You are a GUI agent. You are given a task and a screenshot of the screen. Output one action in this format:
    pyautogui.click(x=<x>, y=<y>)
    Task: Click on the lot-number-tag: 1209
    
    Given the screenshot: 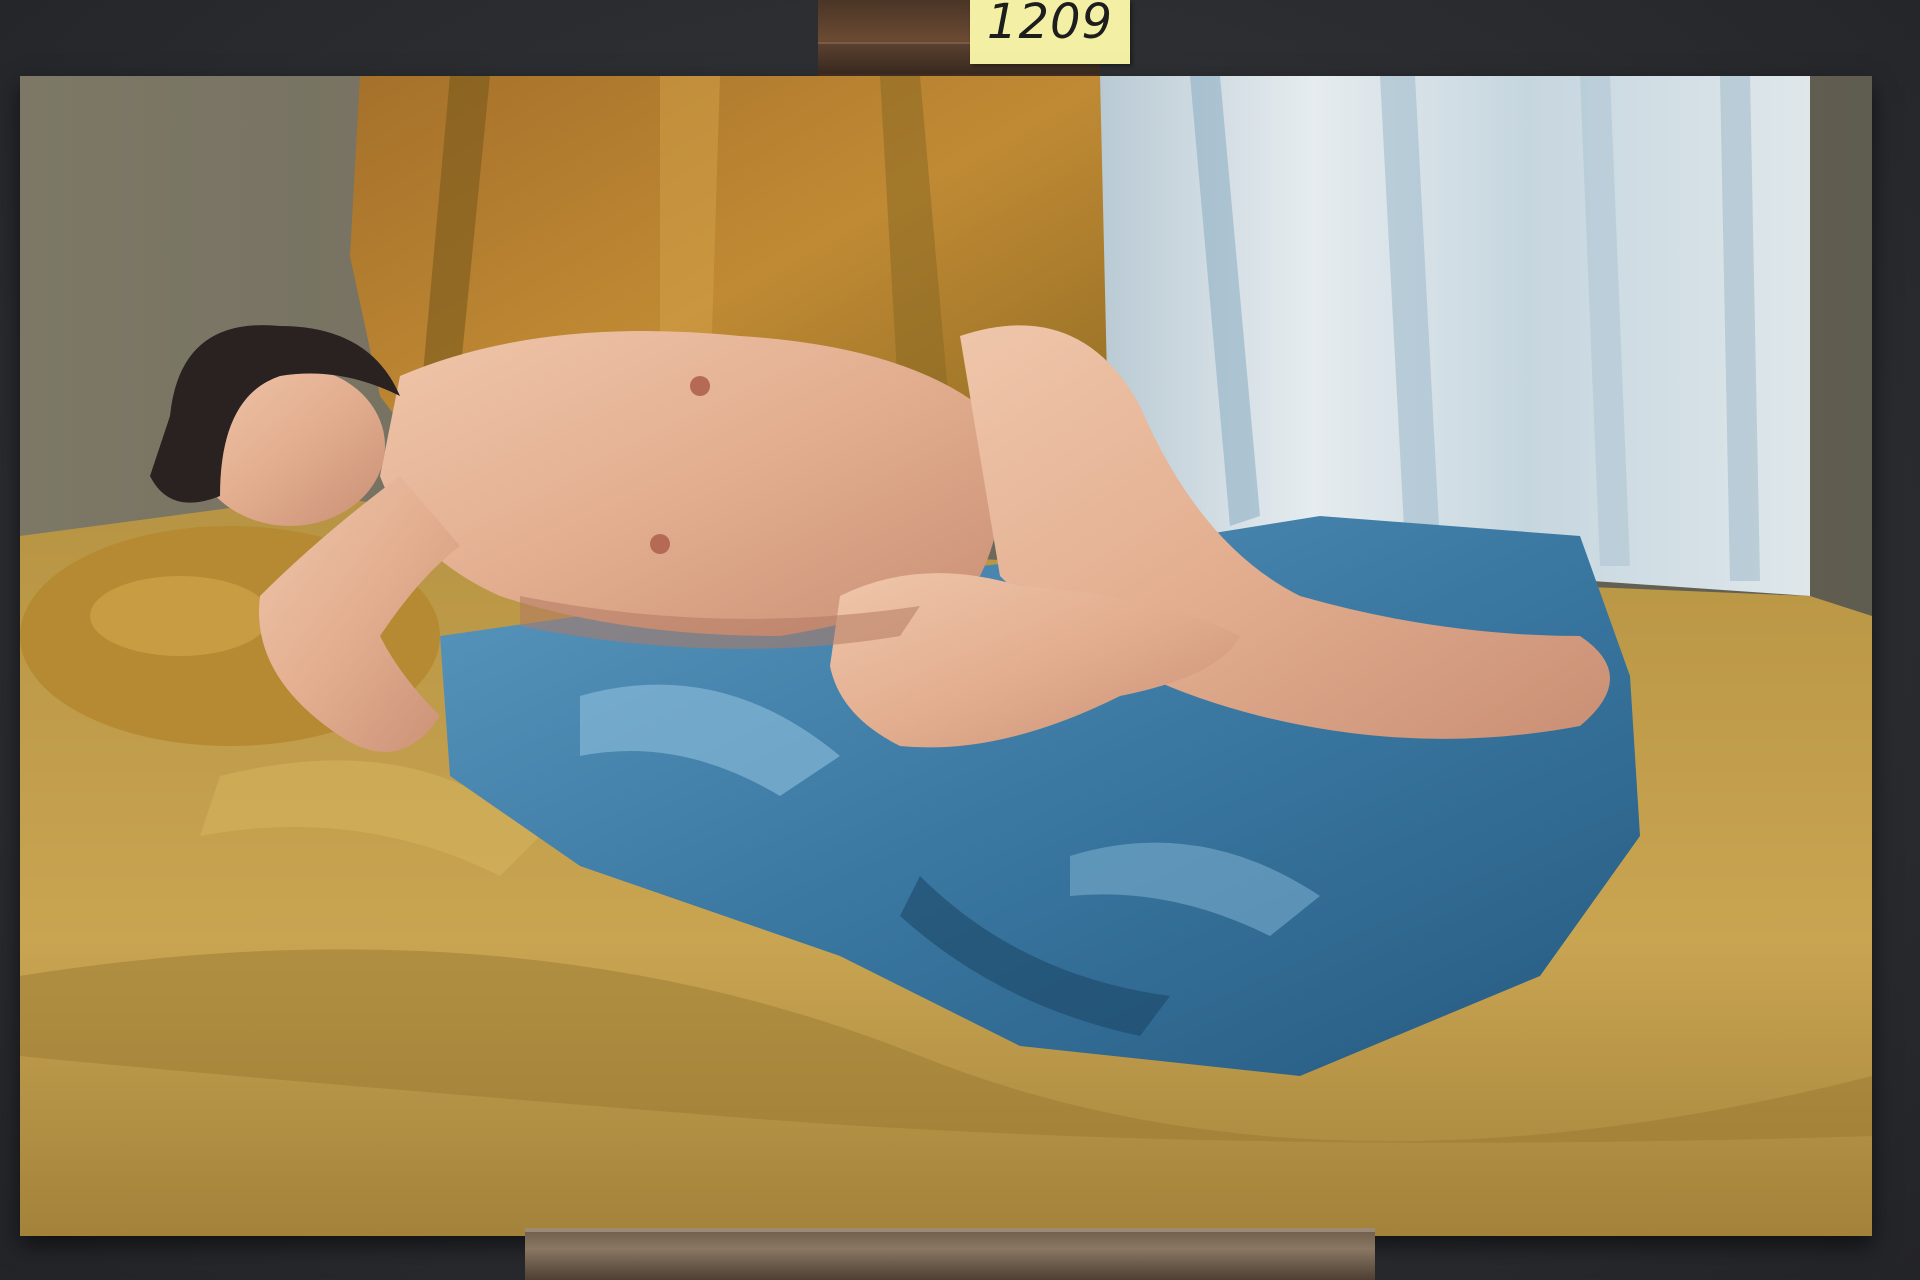 What is the action you would take?
    pyautogui.click(x=1050, y=32)
    